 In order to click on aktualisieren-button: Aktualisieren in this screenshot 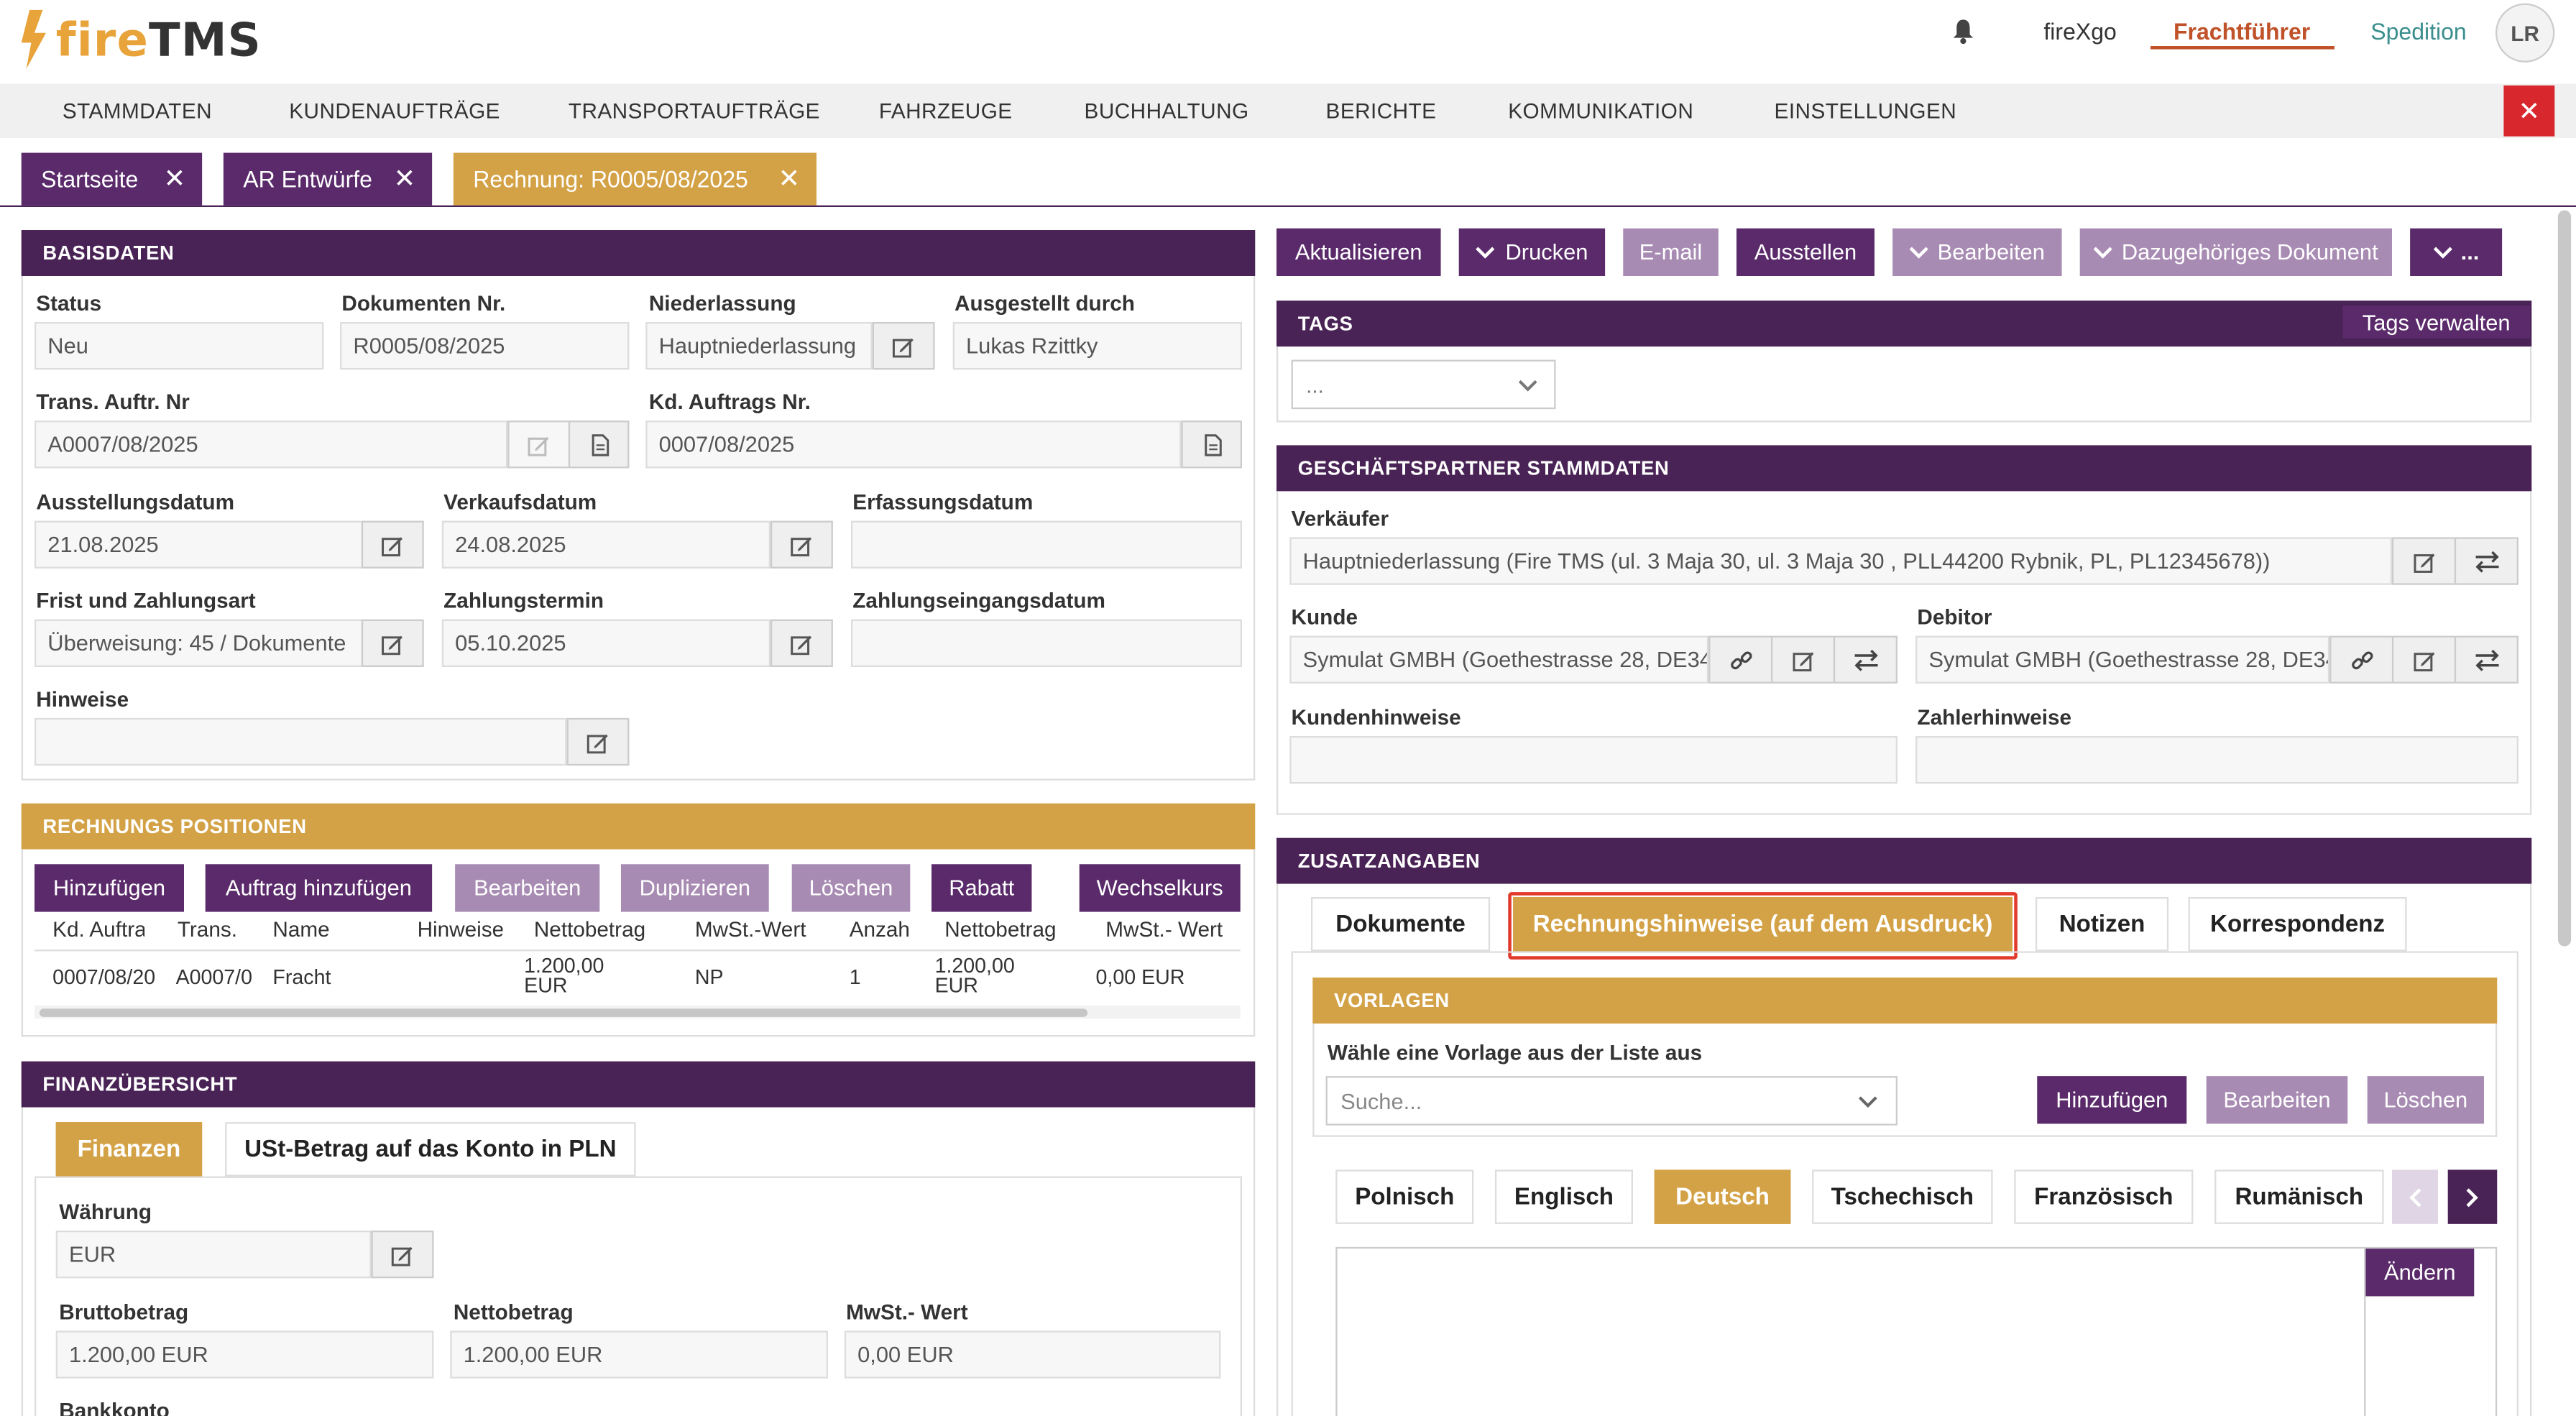, I will do `click(1358, 252)`.